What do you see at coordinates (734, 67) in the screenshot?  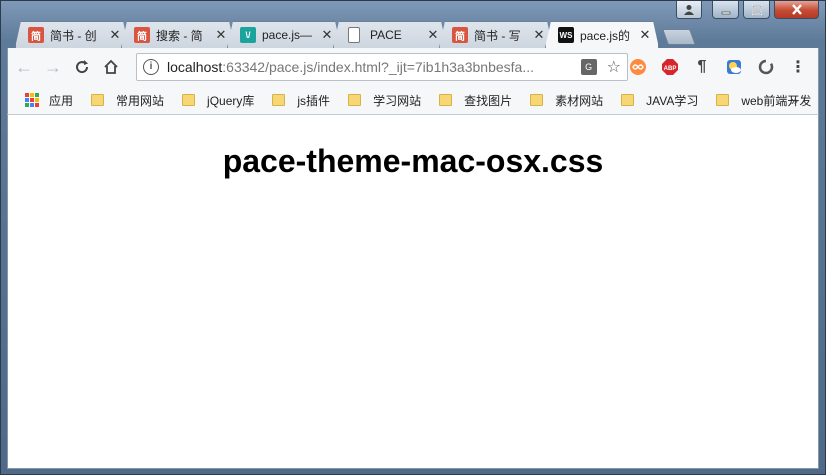 I see `weather-icon` at bounding box center [734, 67].